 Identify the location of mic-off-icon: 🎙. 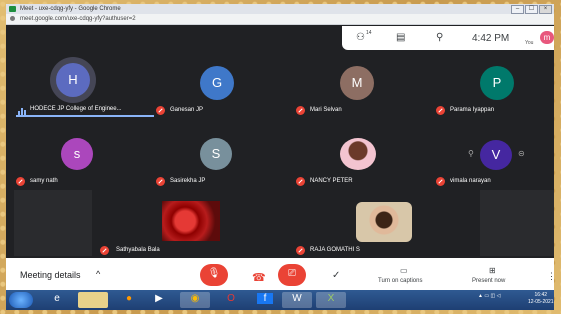
(214, 273).